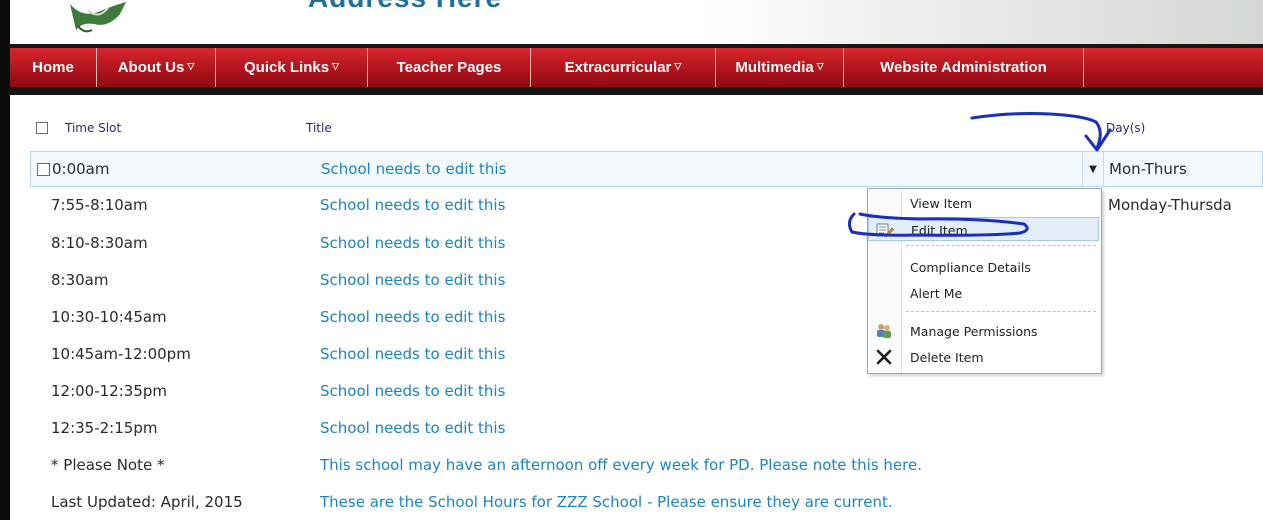 The height and width of the screenshot is (521, 1263). I want to click on menu-item-label: Manage Permissions, so click(974, 331).